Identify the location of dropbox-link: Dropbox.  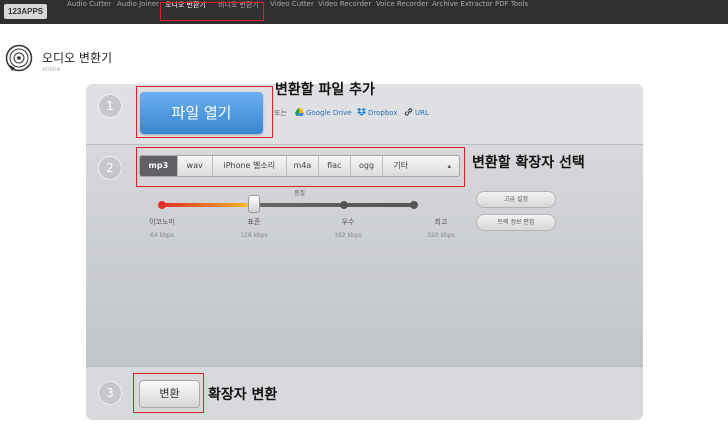
(377, 112).